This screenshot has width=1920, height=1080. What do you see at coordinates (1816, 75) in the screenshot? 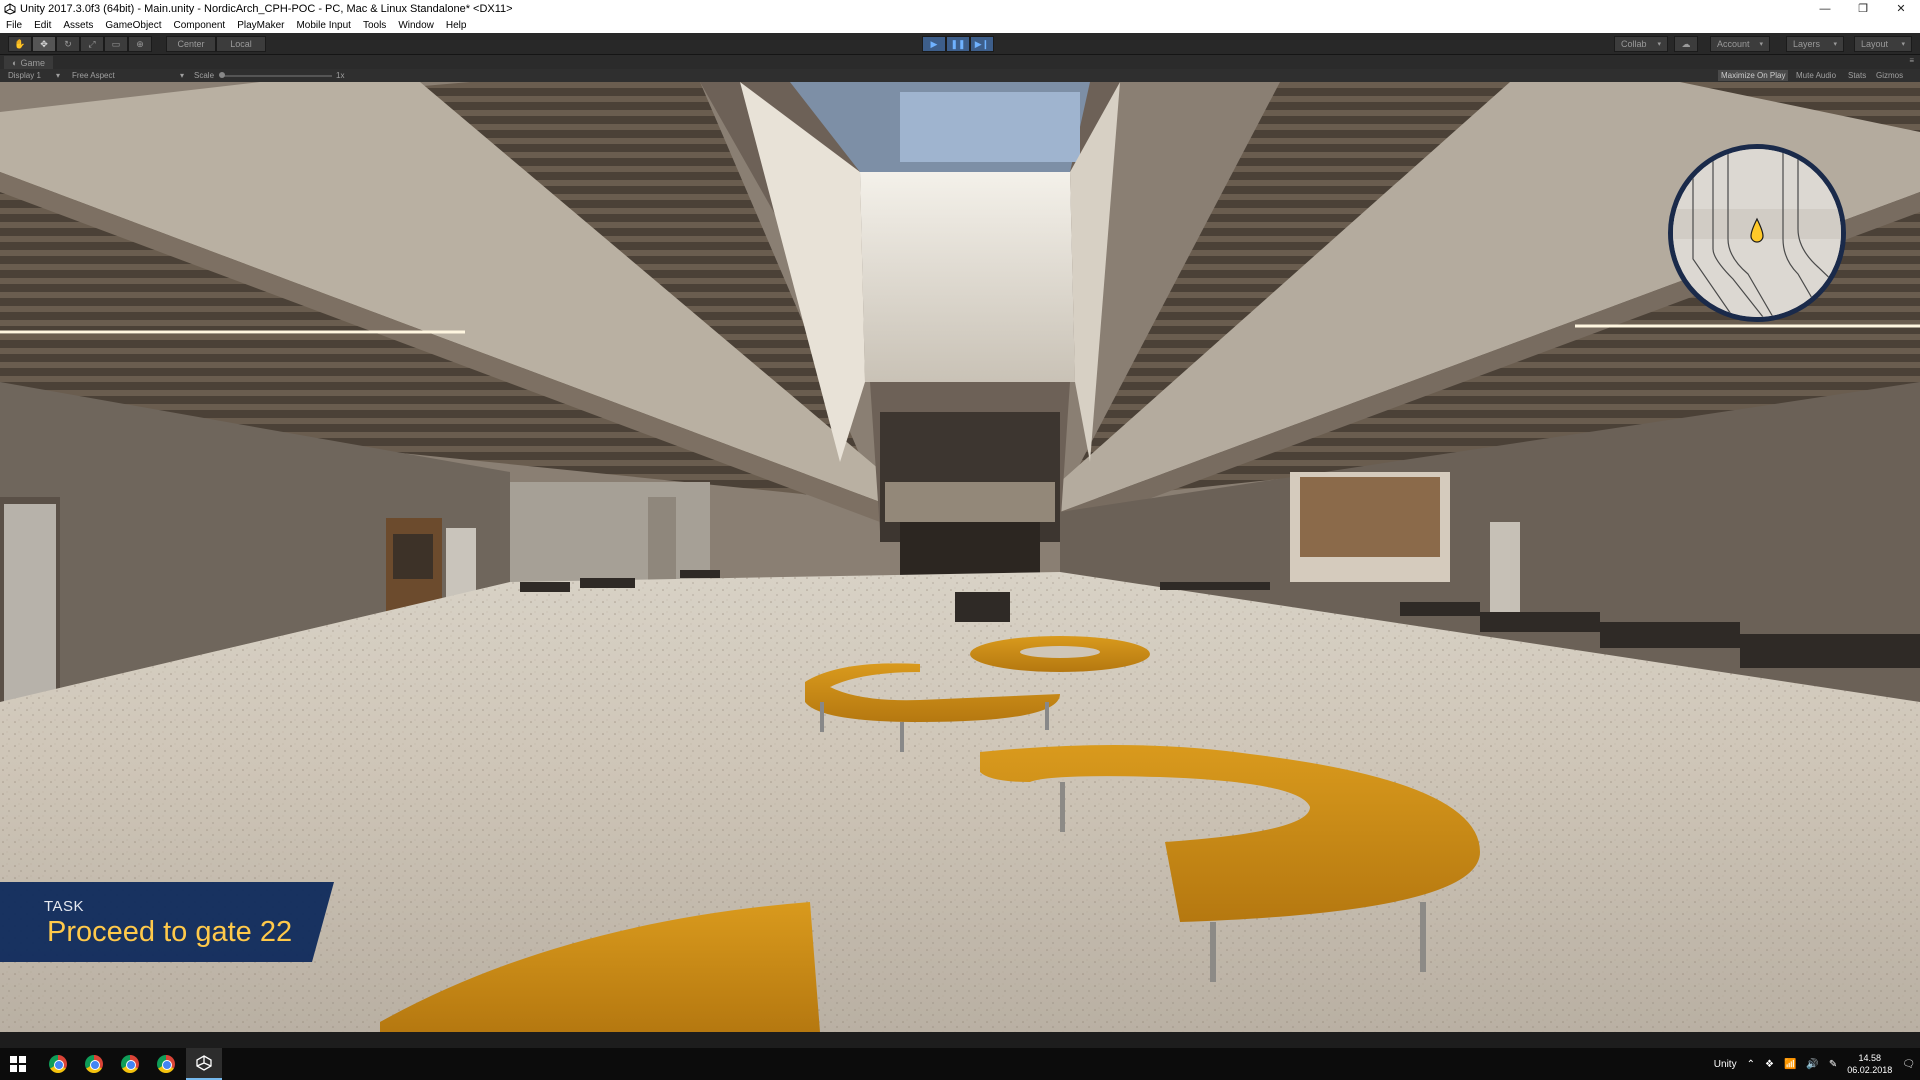
I see `mute-audio-toggle: Mute Audio` at bounding box center [1816, 75].